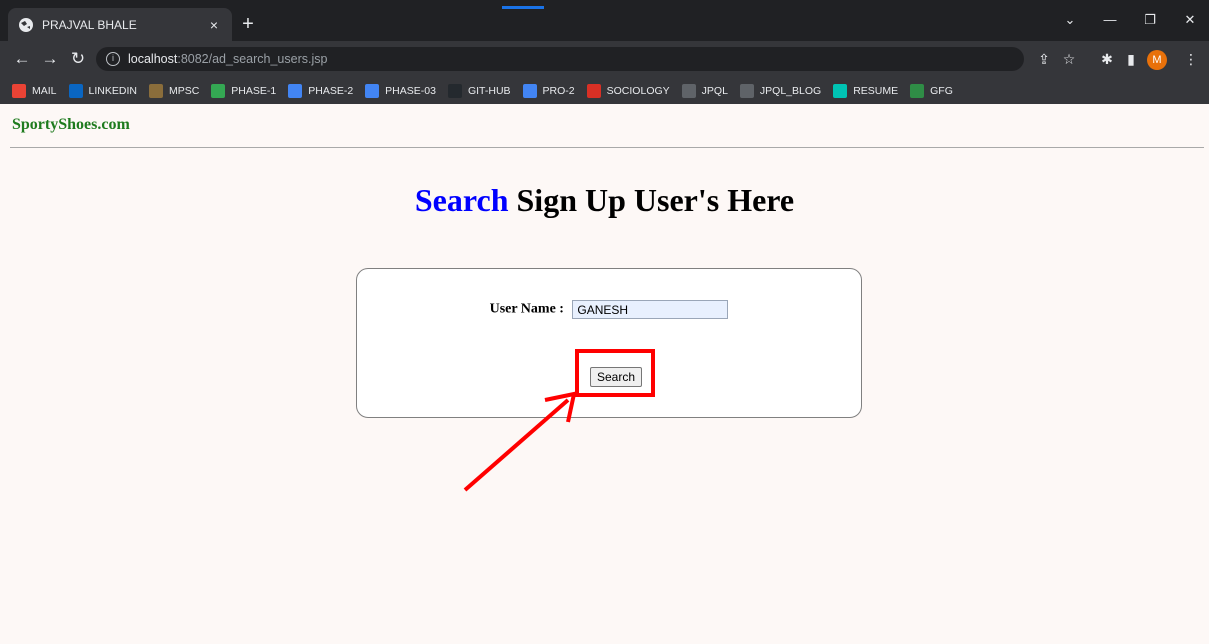  What do you see at coordinates (876, 90) in the screenshot?
I see `bookmark-label: RESUME` at bounding box center [876, 90].